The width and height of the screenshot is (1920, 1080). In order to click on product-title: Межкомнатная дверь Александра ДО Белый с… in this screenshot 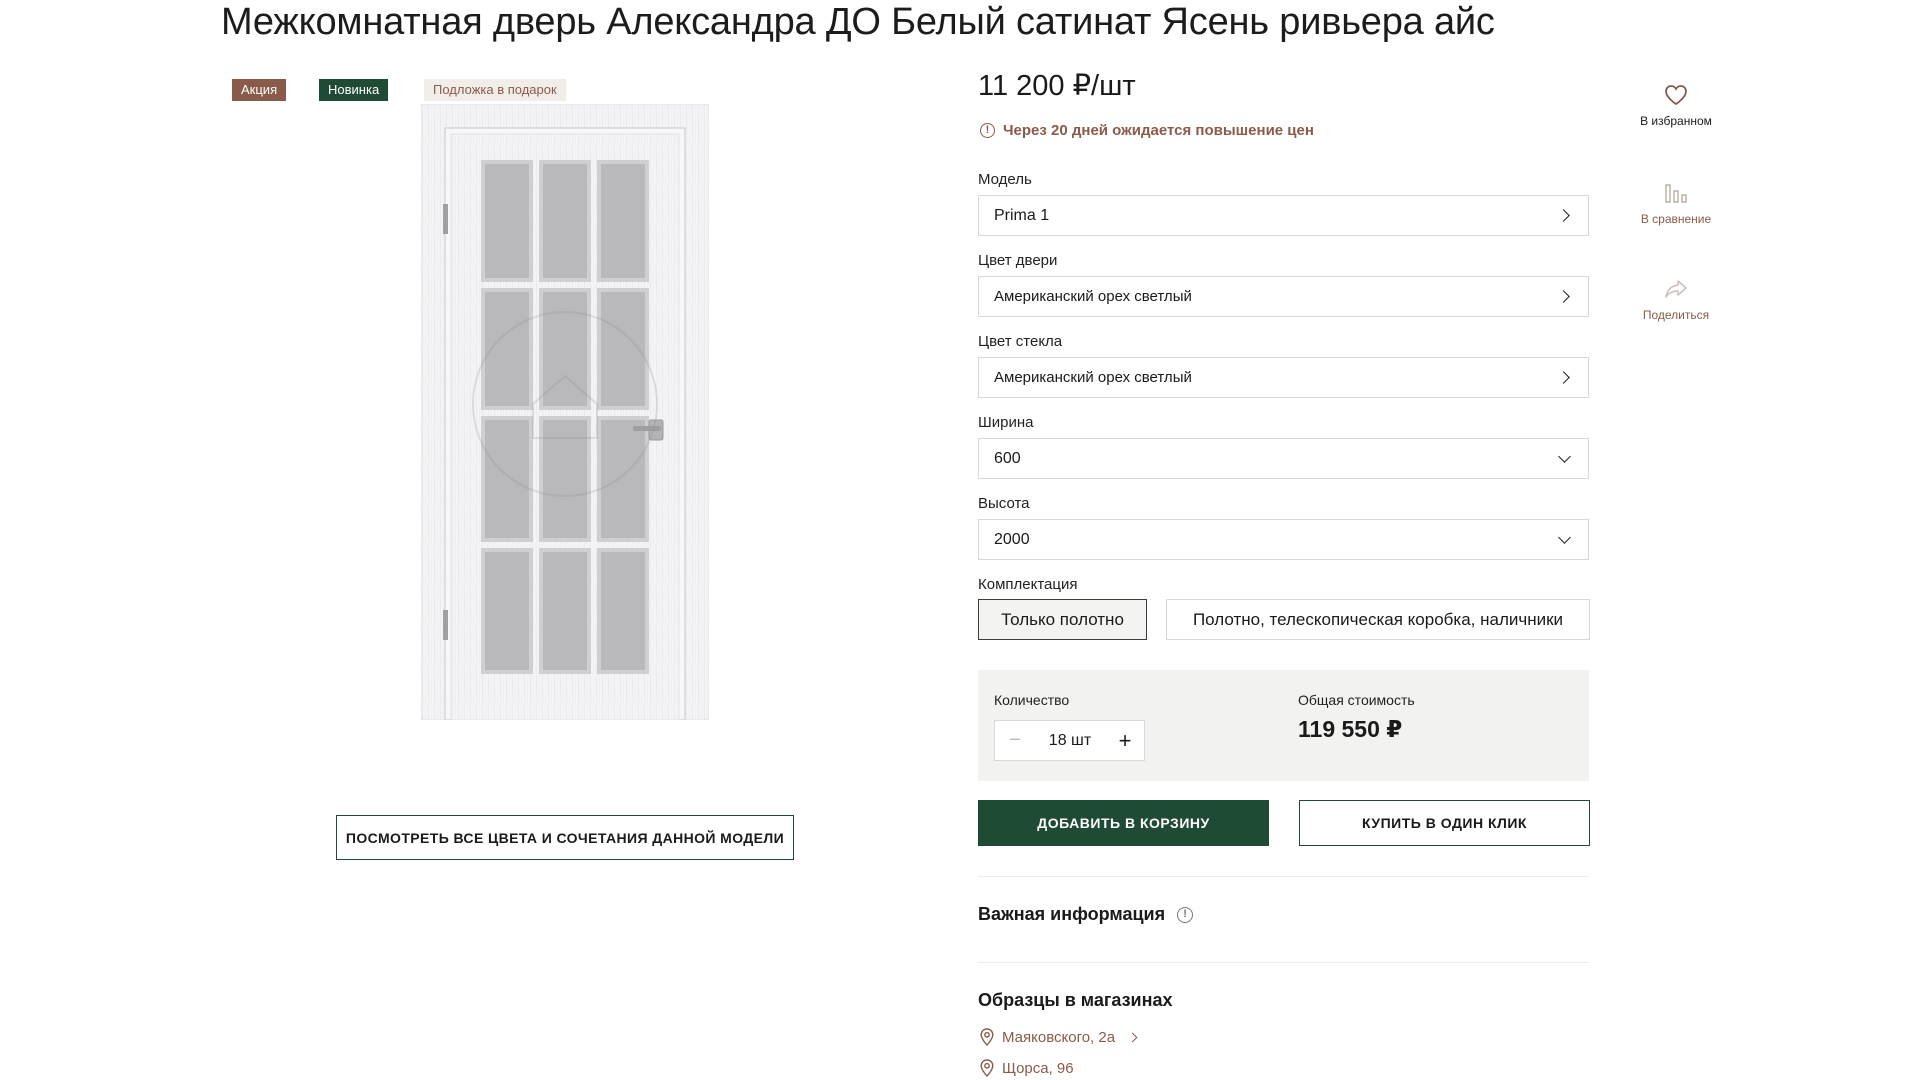, I will do `click(858, 22)`.